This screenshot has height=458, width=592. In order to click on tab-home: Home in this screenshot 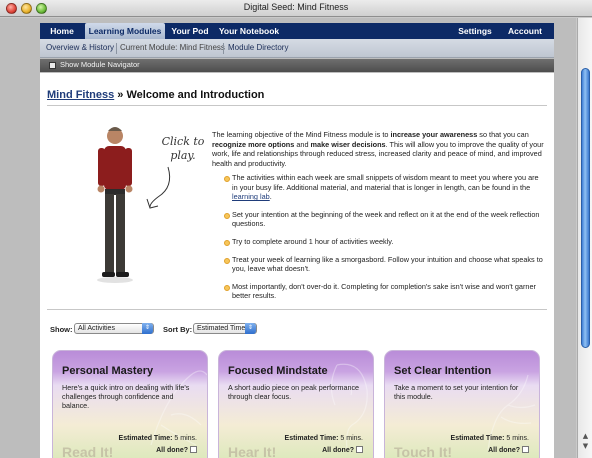, I will do `click(62, 31)`.